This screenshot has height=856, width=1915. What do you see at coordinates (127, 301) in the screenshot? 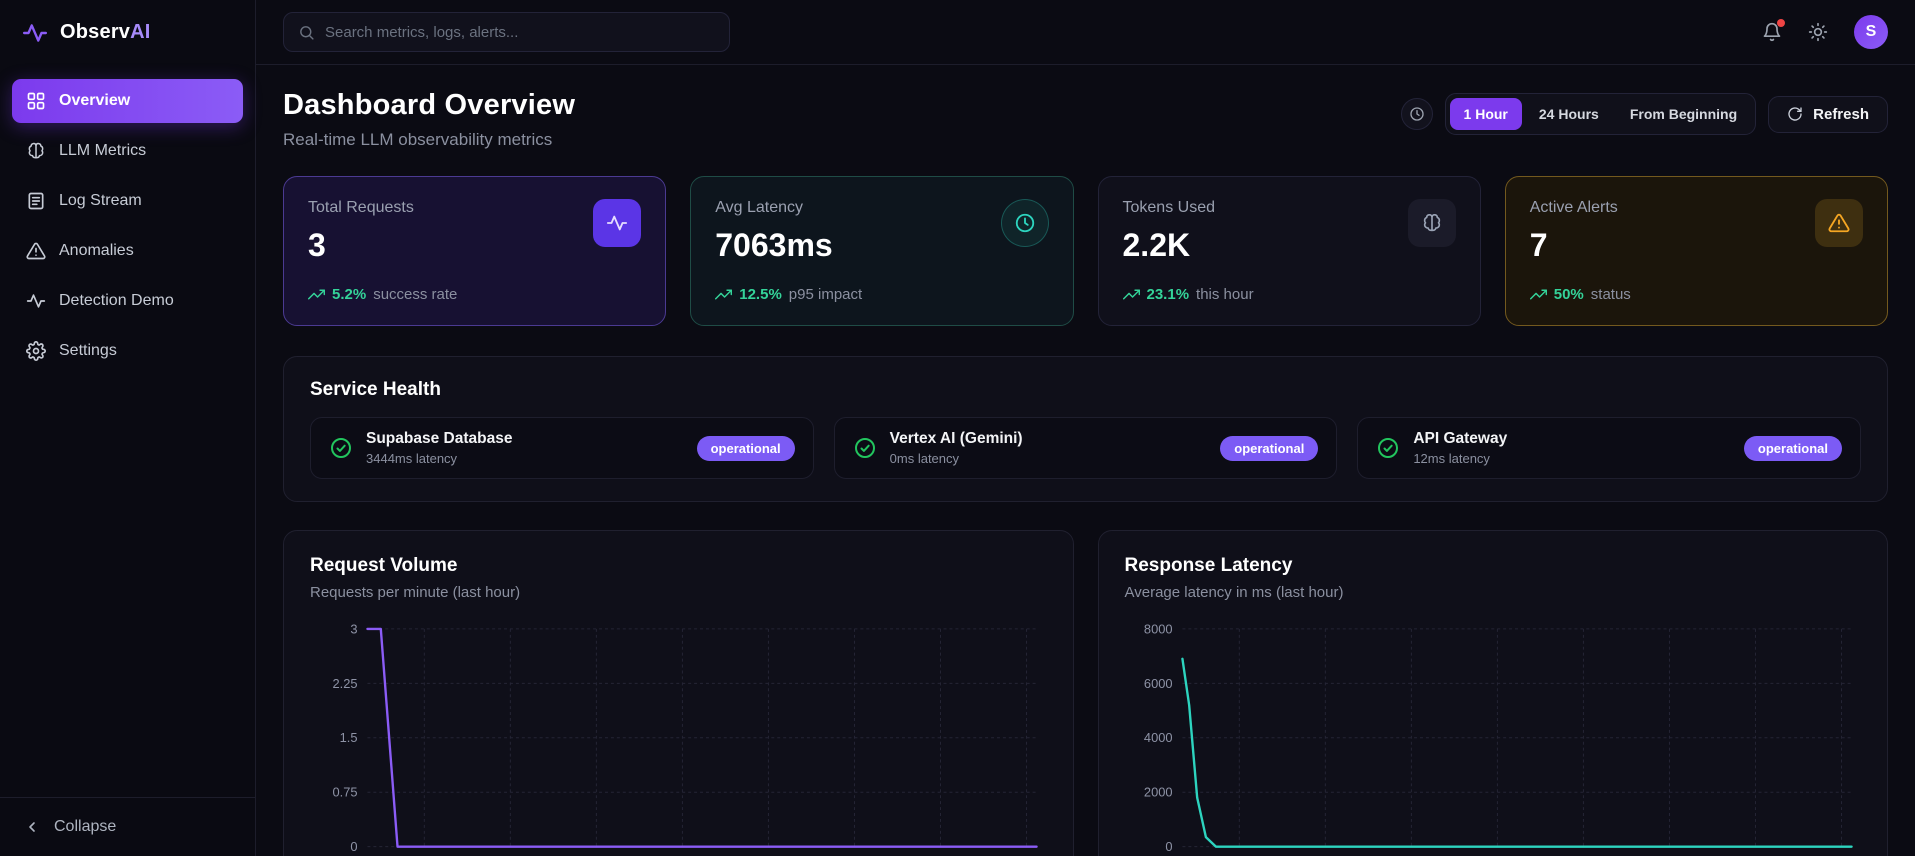
I see `sidebar-item-detection-demo: Detection Demo` at bounding box center [127, 301].